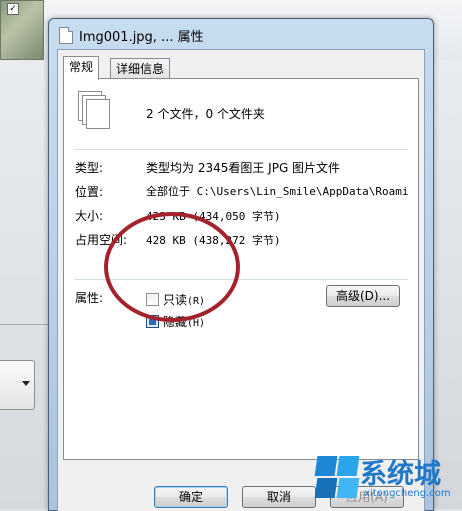  I want to click on ok-button: 确定, so click(191, 497).